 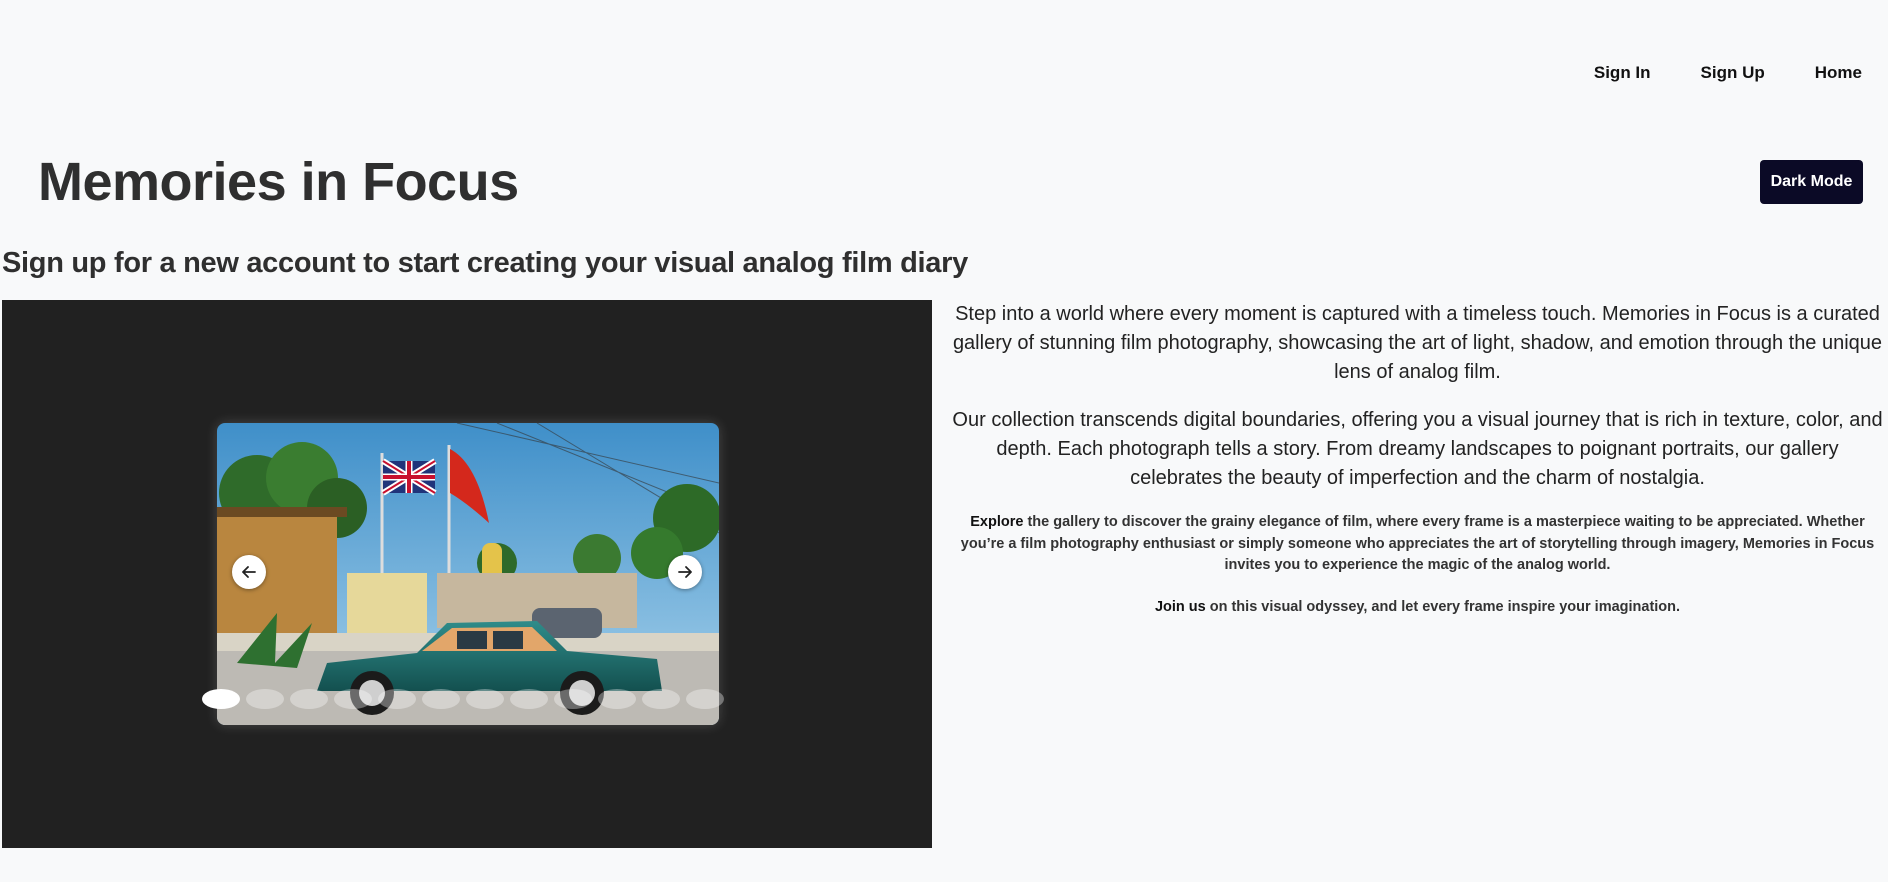 I want to click on carousel-prev-button, so click(x=249, y=572).